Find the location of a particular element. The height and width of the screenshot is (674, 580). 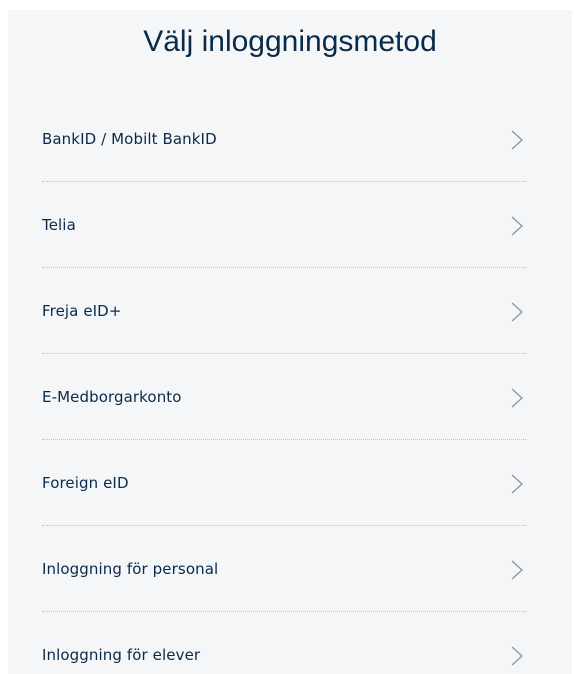

login-method-label: Foreign eID is located at coordinates (85, 483).